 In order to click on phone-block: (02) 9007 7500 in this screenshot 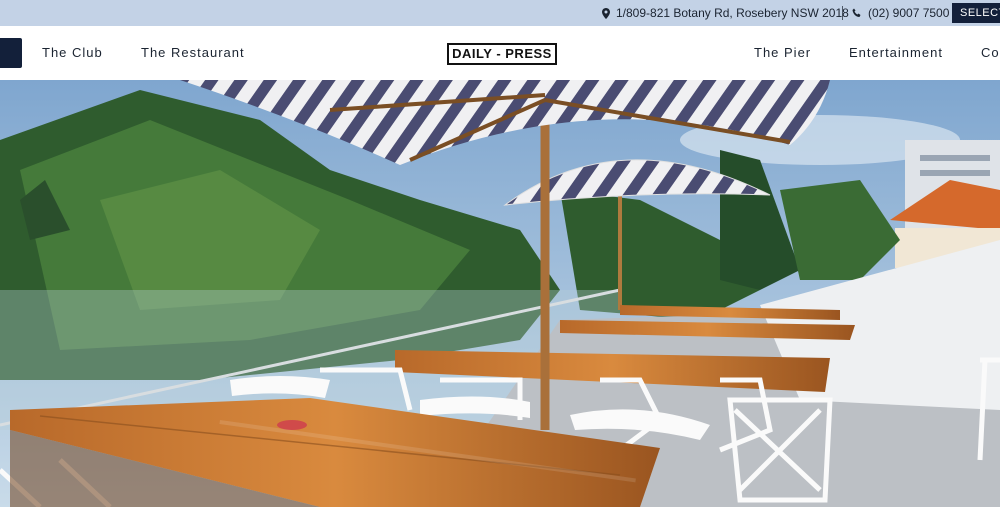, I will do `click(900, 13)`.